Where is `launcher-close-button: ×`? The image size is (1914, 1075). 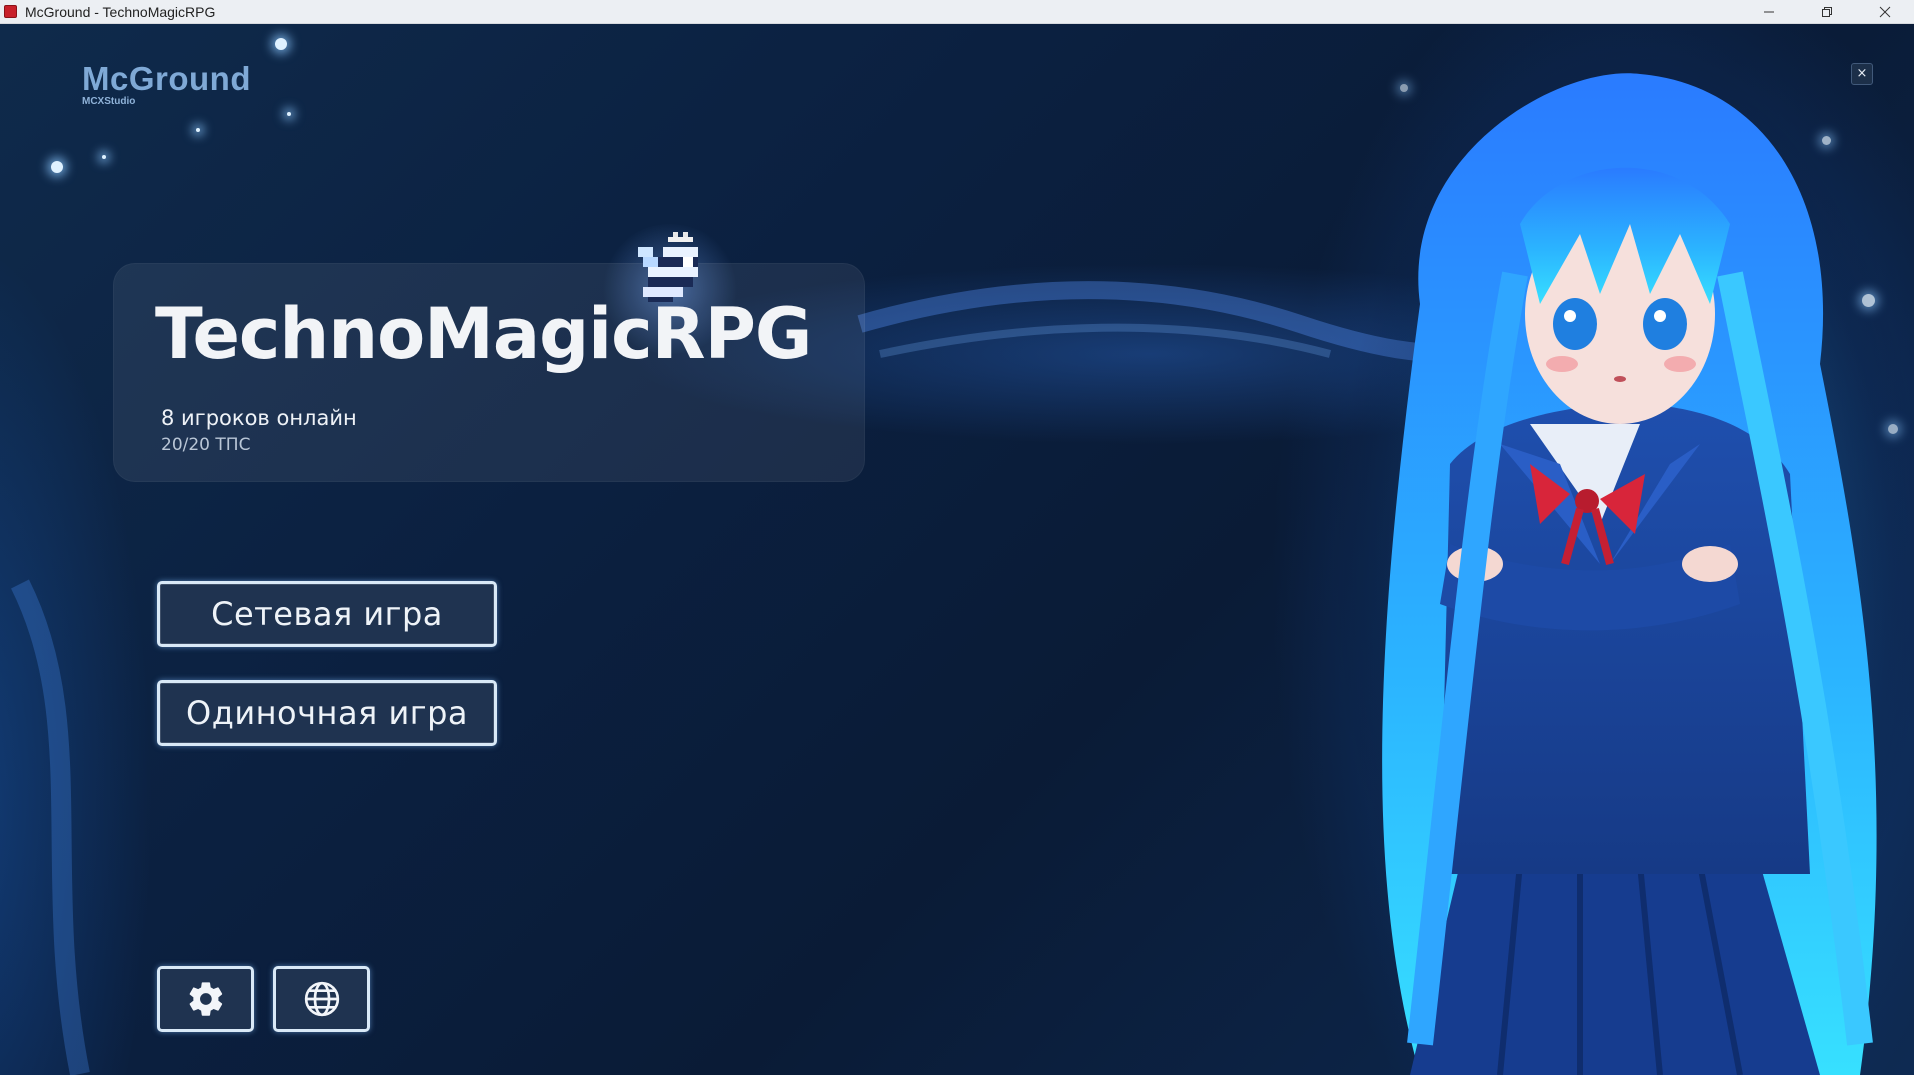
launcher-close-button: × is located at coordinates (1862, 74).